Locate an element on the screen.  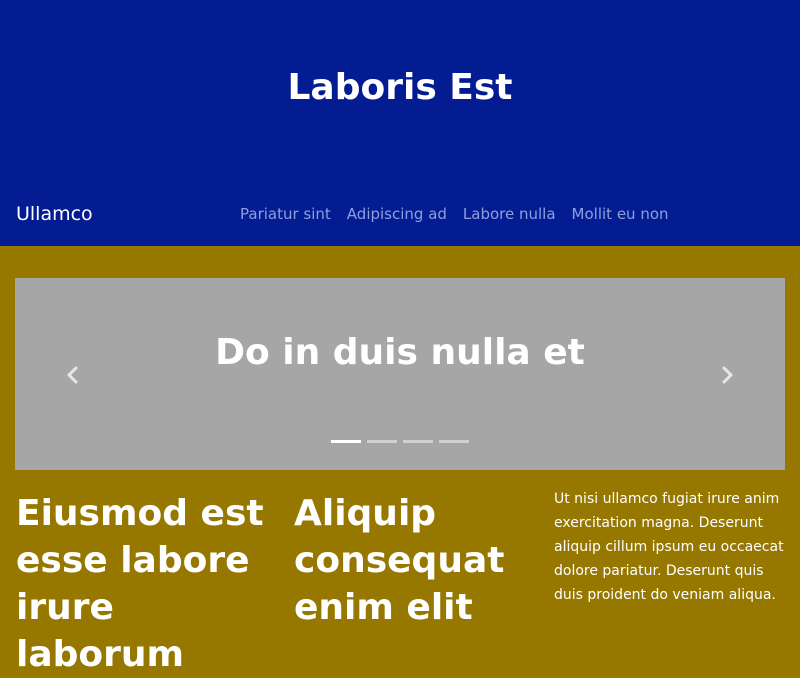
column-2-heading: Aliquip consequat enim elit is located at coordinates (399, 560).